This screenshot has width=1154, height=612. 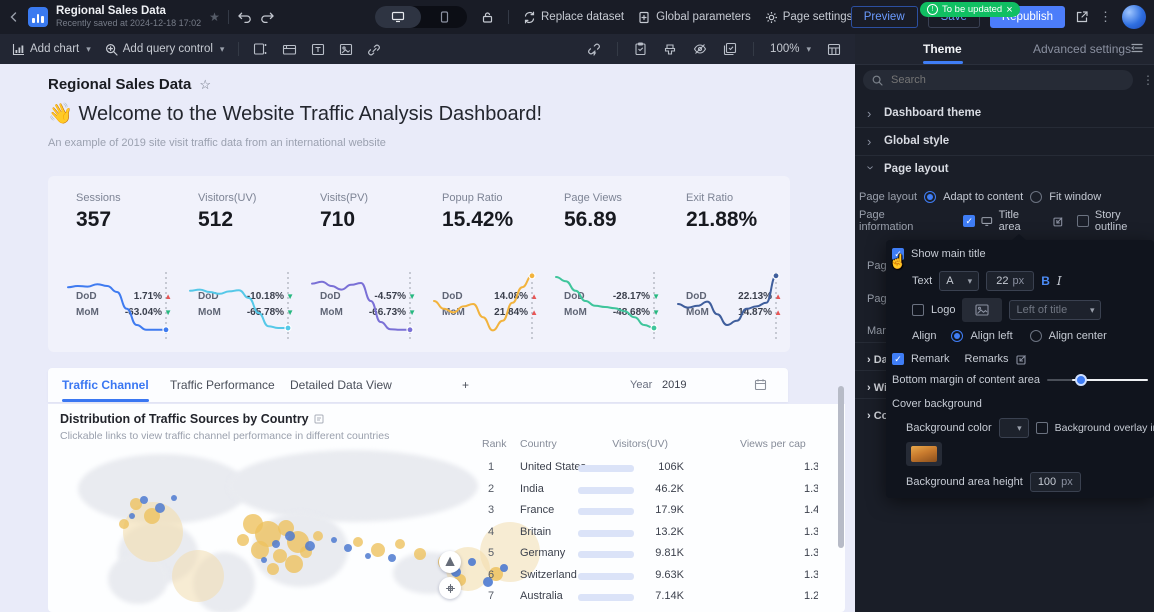 What do you see at coordinates (260, 49) in the screenshot?
I see `container-icon` at bounding box center [260, 49].